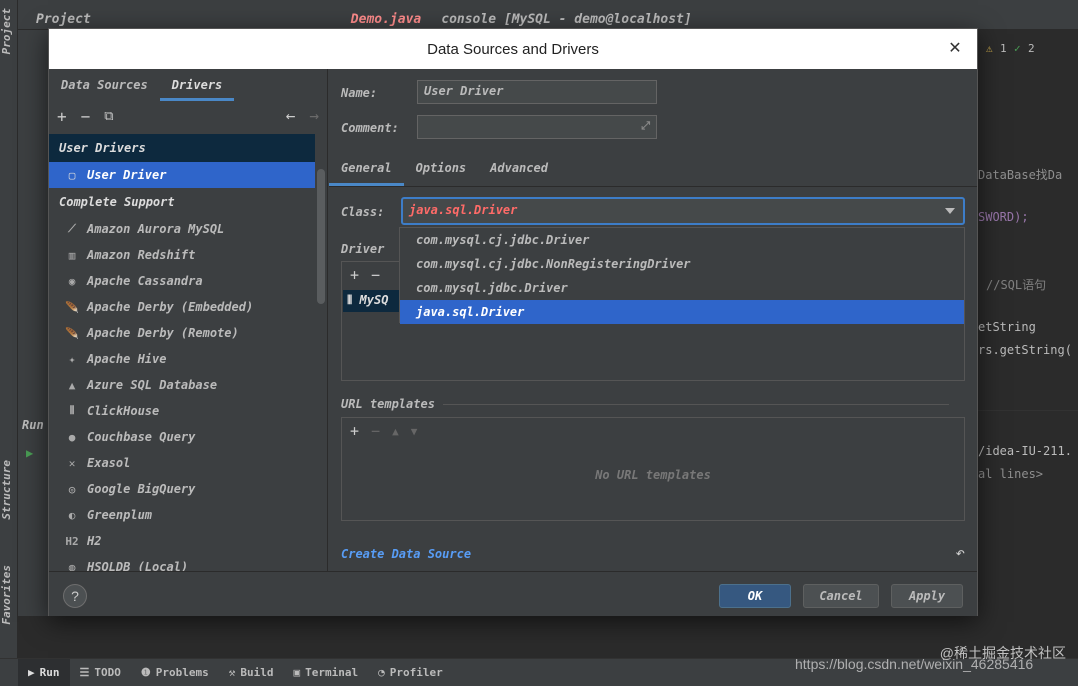 The width and height of the screenshot is (1078, 686). I want to click on favorites-side-label: Favorites, so click(6, 595).